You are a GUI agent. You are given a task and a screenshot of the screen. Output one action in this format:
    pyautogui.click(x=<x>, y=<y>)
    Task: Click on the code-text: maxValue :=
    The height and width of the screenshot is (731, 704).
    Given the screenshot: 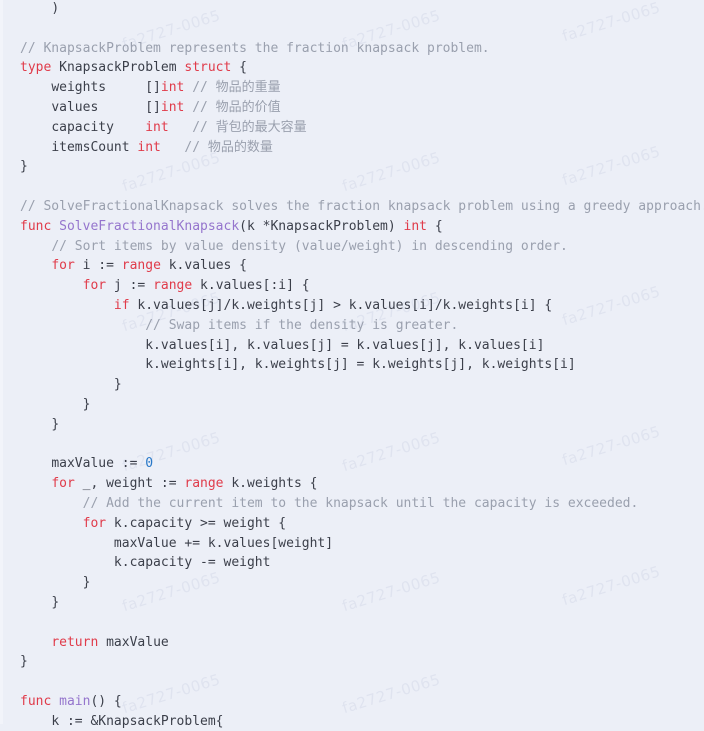 What is the action you would take?
    pyautogui.click(x=98, y=464)
    